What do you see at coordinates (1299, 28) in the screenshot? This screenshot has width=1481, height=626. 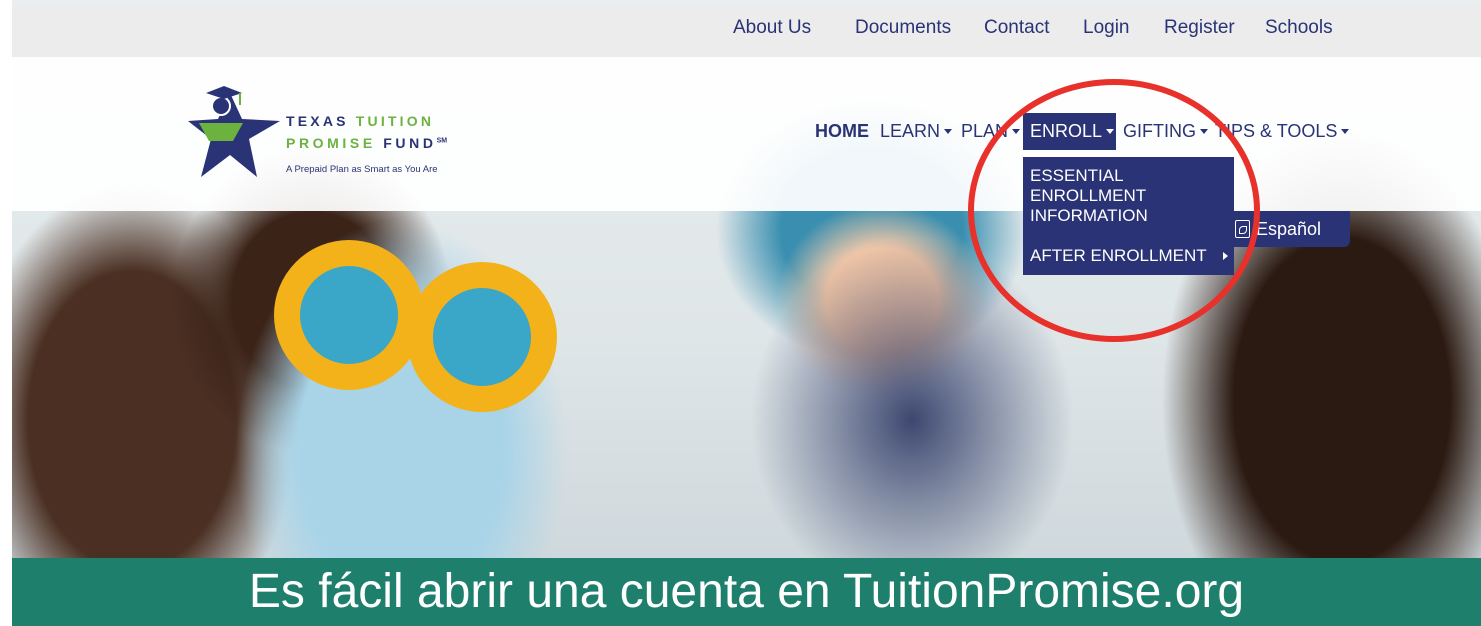 I see `utility-link-schools: Schools` at bounding box center [1299, 28].